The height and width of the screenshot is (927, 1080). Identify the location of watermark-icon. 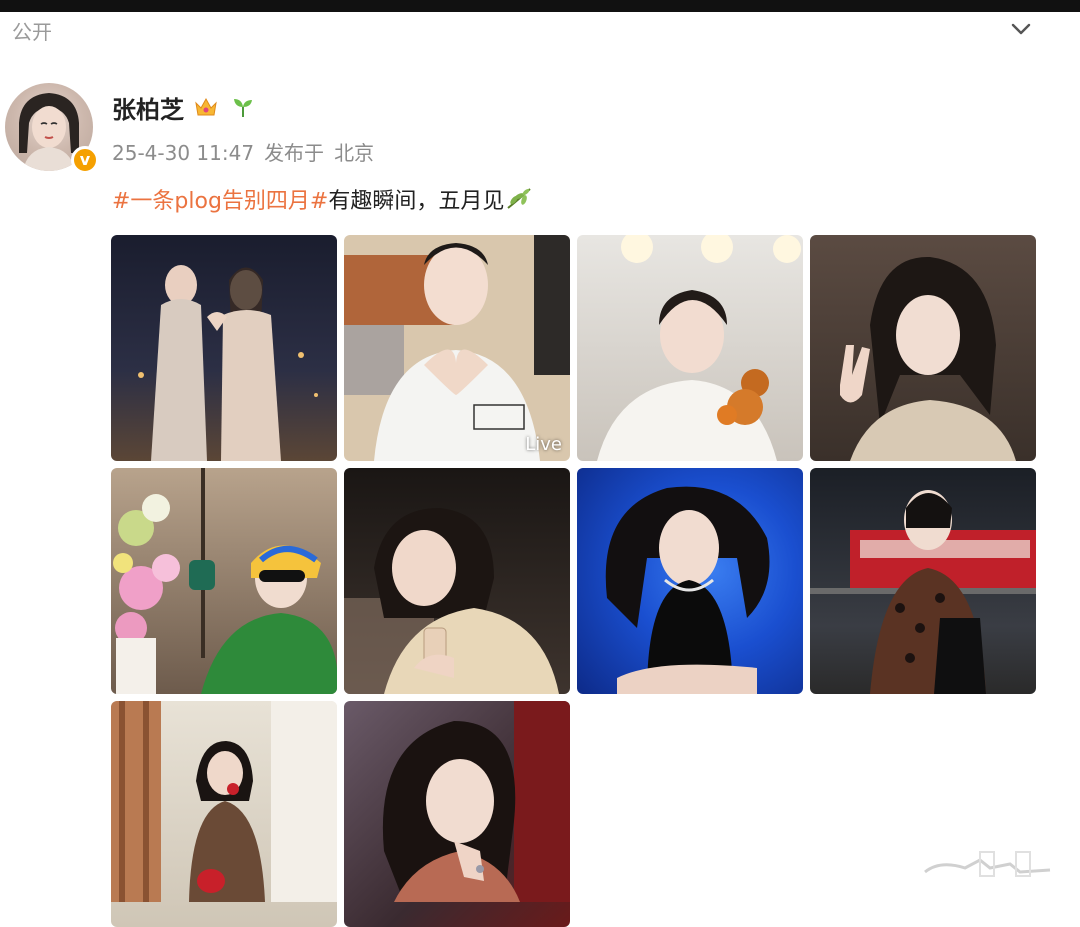
(987, 864).